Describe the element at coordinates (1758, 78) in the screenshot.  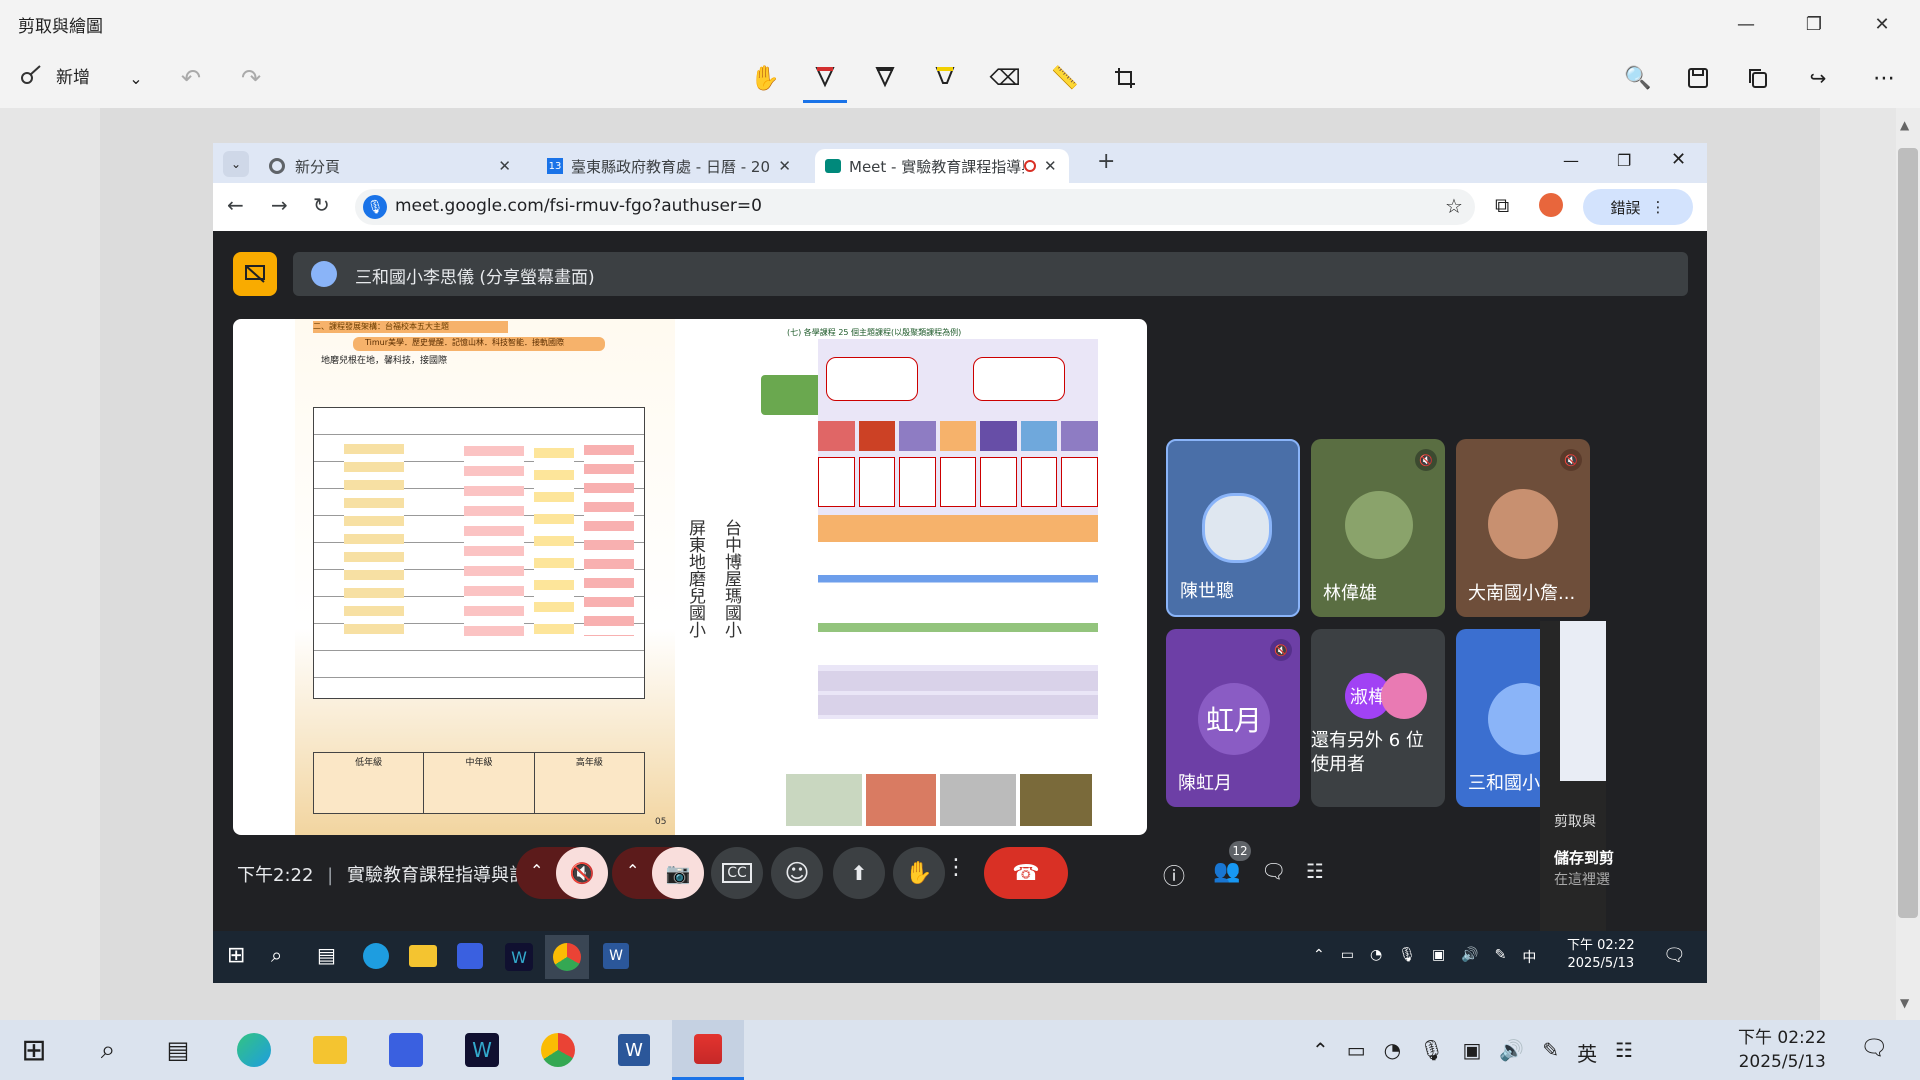
I see `copy-button` at that location.